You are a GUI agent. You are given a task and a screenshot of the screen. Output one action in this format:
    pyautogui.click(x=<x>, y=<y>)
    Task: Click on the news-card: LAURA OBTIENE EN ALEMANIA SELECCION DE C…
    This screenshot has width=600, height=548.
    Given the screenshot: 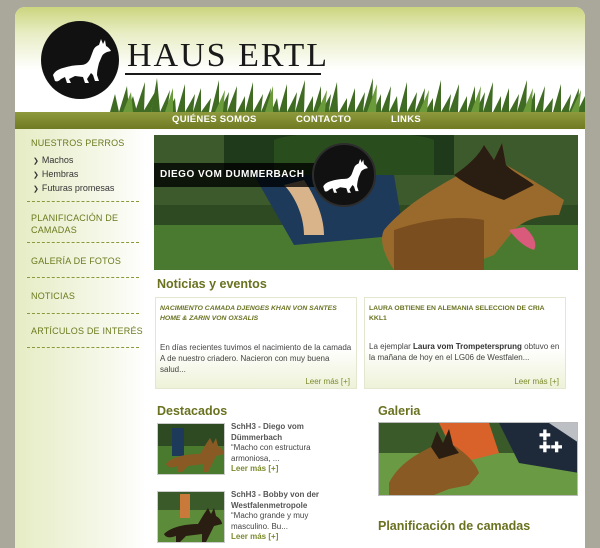 What is the action you would take?
    pyautogui.click(x=465, y=343)
    